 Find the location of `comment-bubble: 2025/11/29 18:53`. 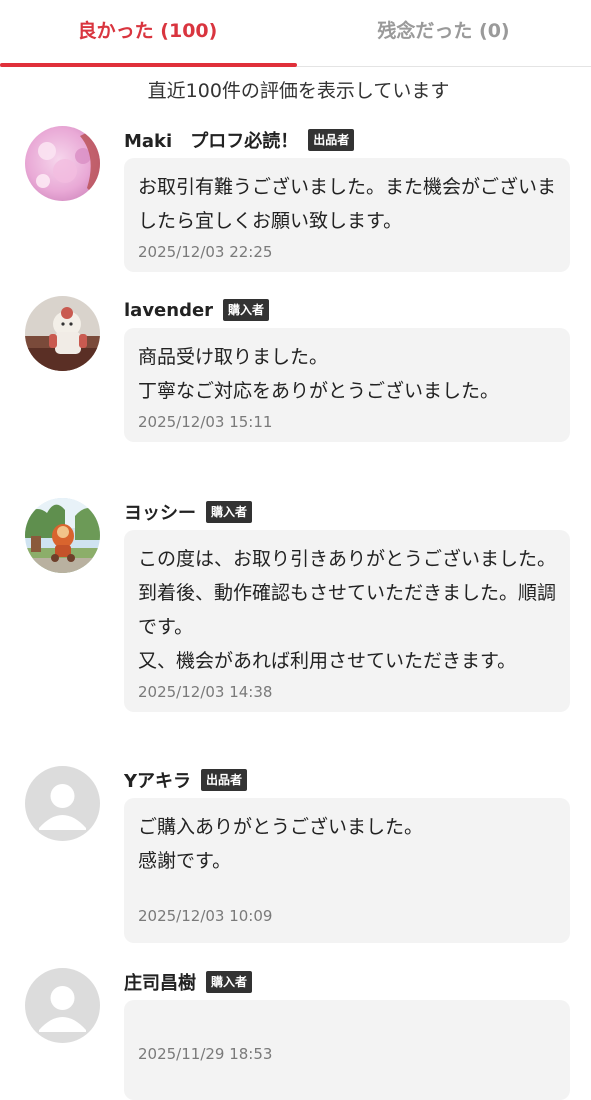

comment-bubble: 2025/11/29 18:53 is located at coordinates (347, 1050).